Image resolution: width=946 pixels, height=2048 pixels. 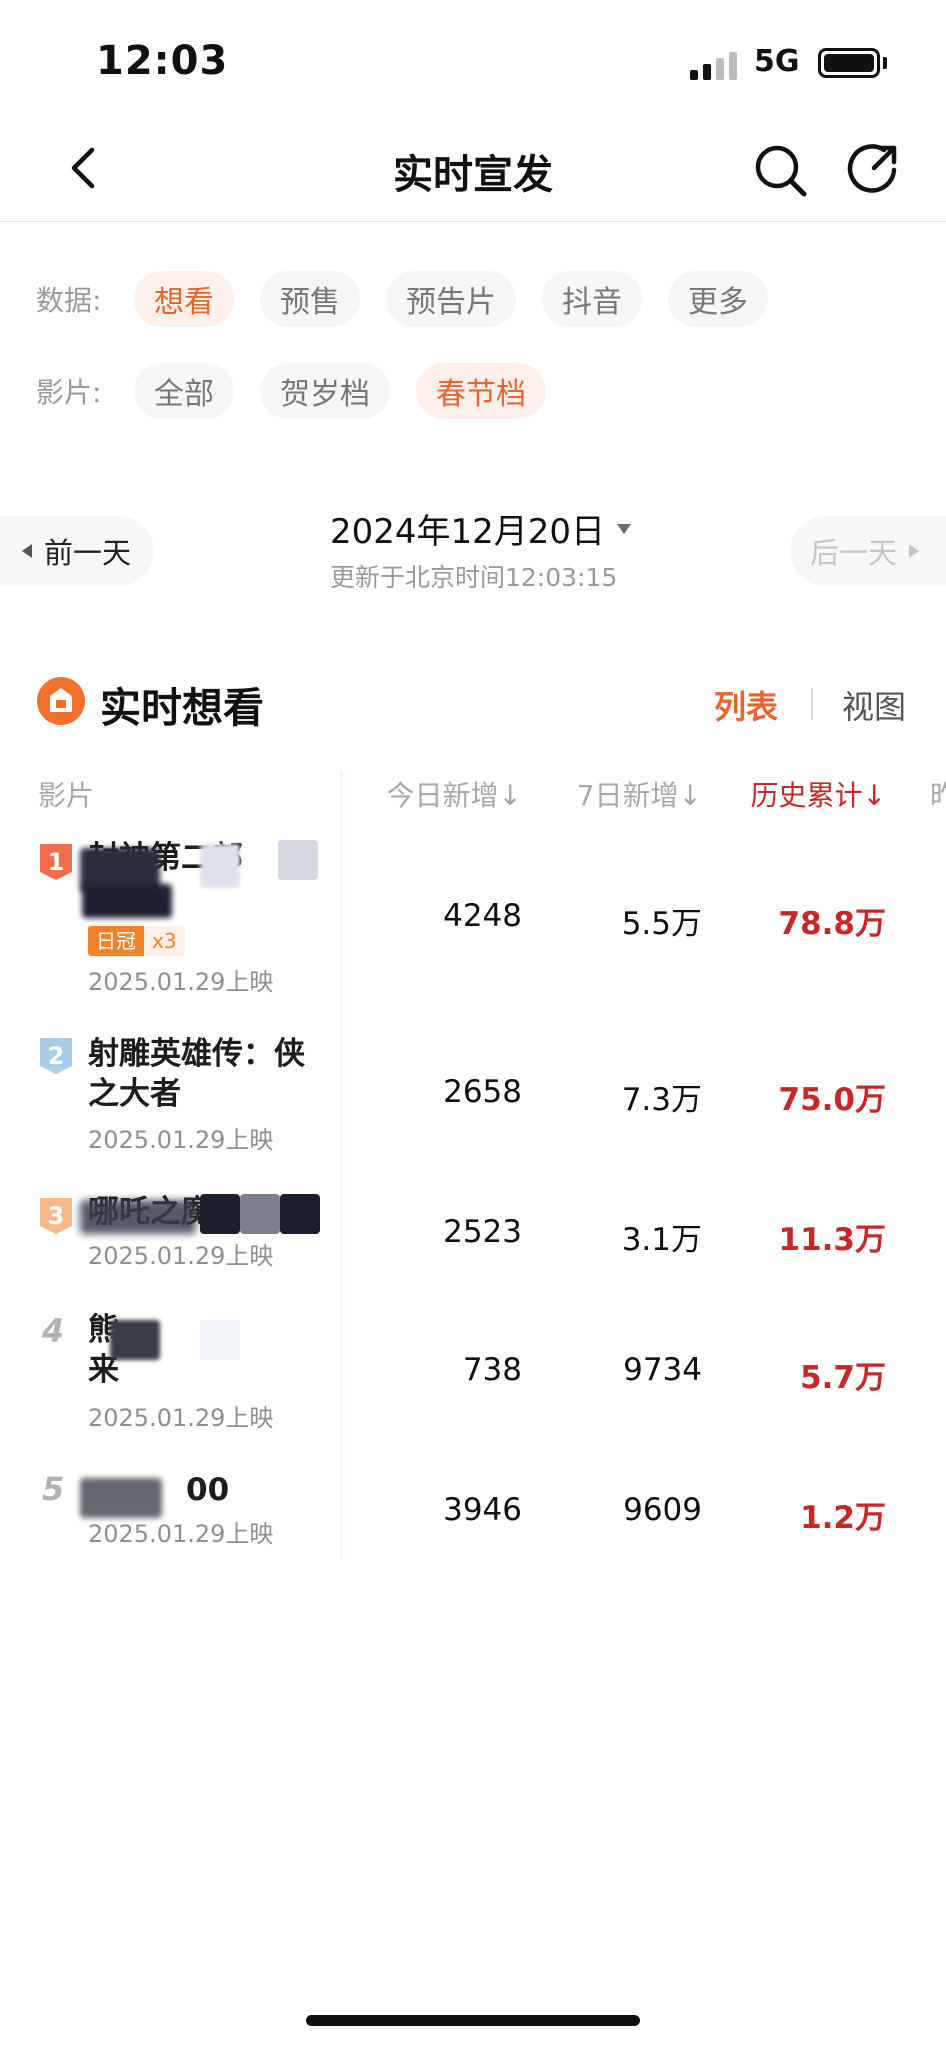 I want to click on today-count: 4248, so click(x=482, y=916).